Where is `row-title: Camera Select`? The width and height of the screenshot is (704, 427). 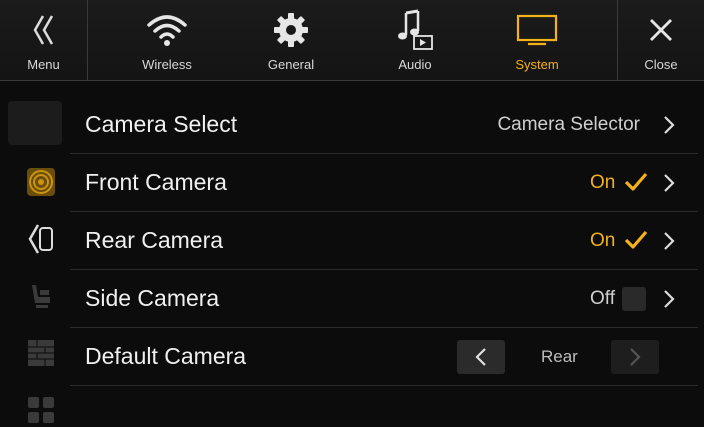
row-title: Camera Select is located at coordinates (161, 124).